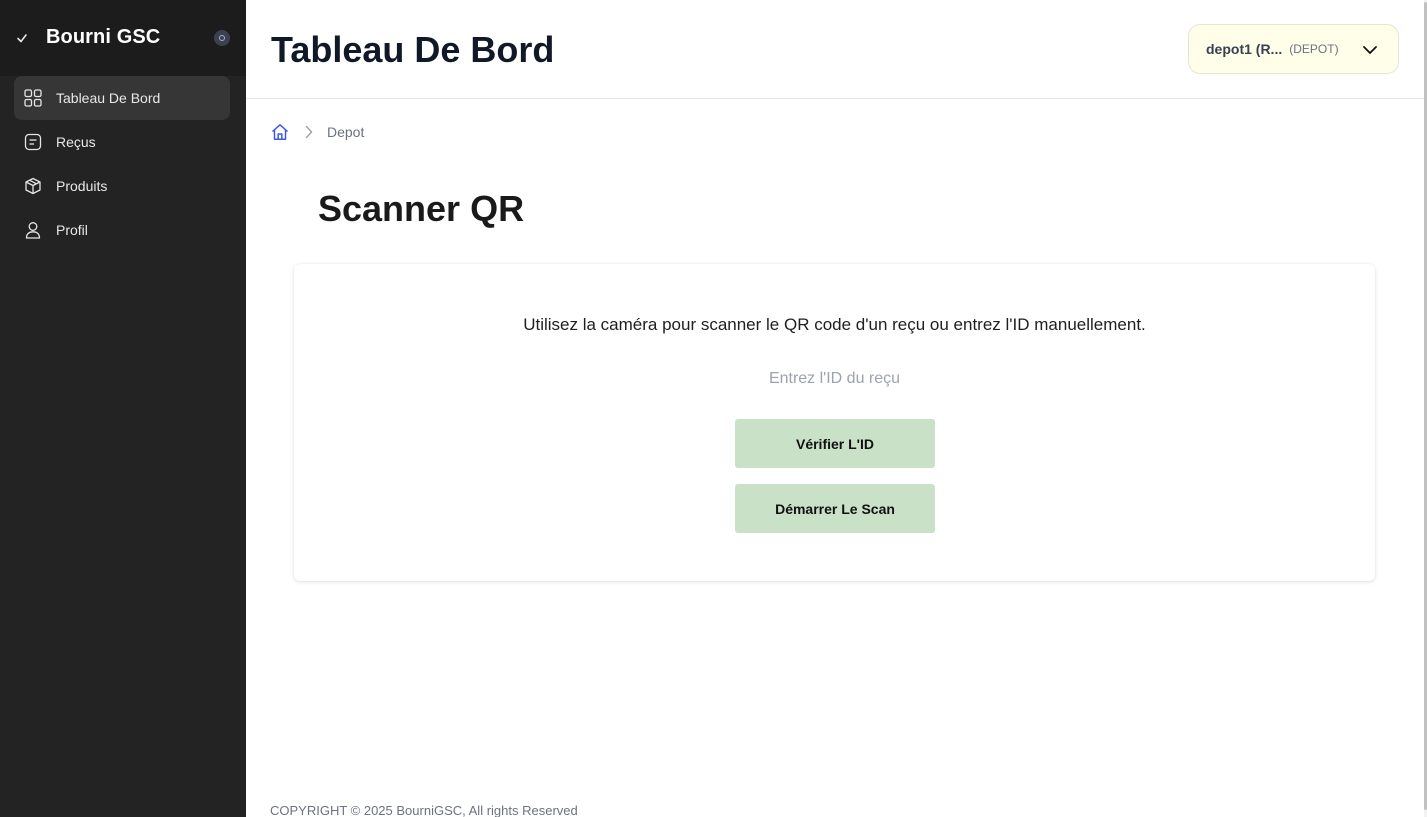 The image size is (1427, 817). I want to click on scanner-title: Scanner QR, so click(421, 208).